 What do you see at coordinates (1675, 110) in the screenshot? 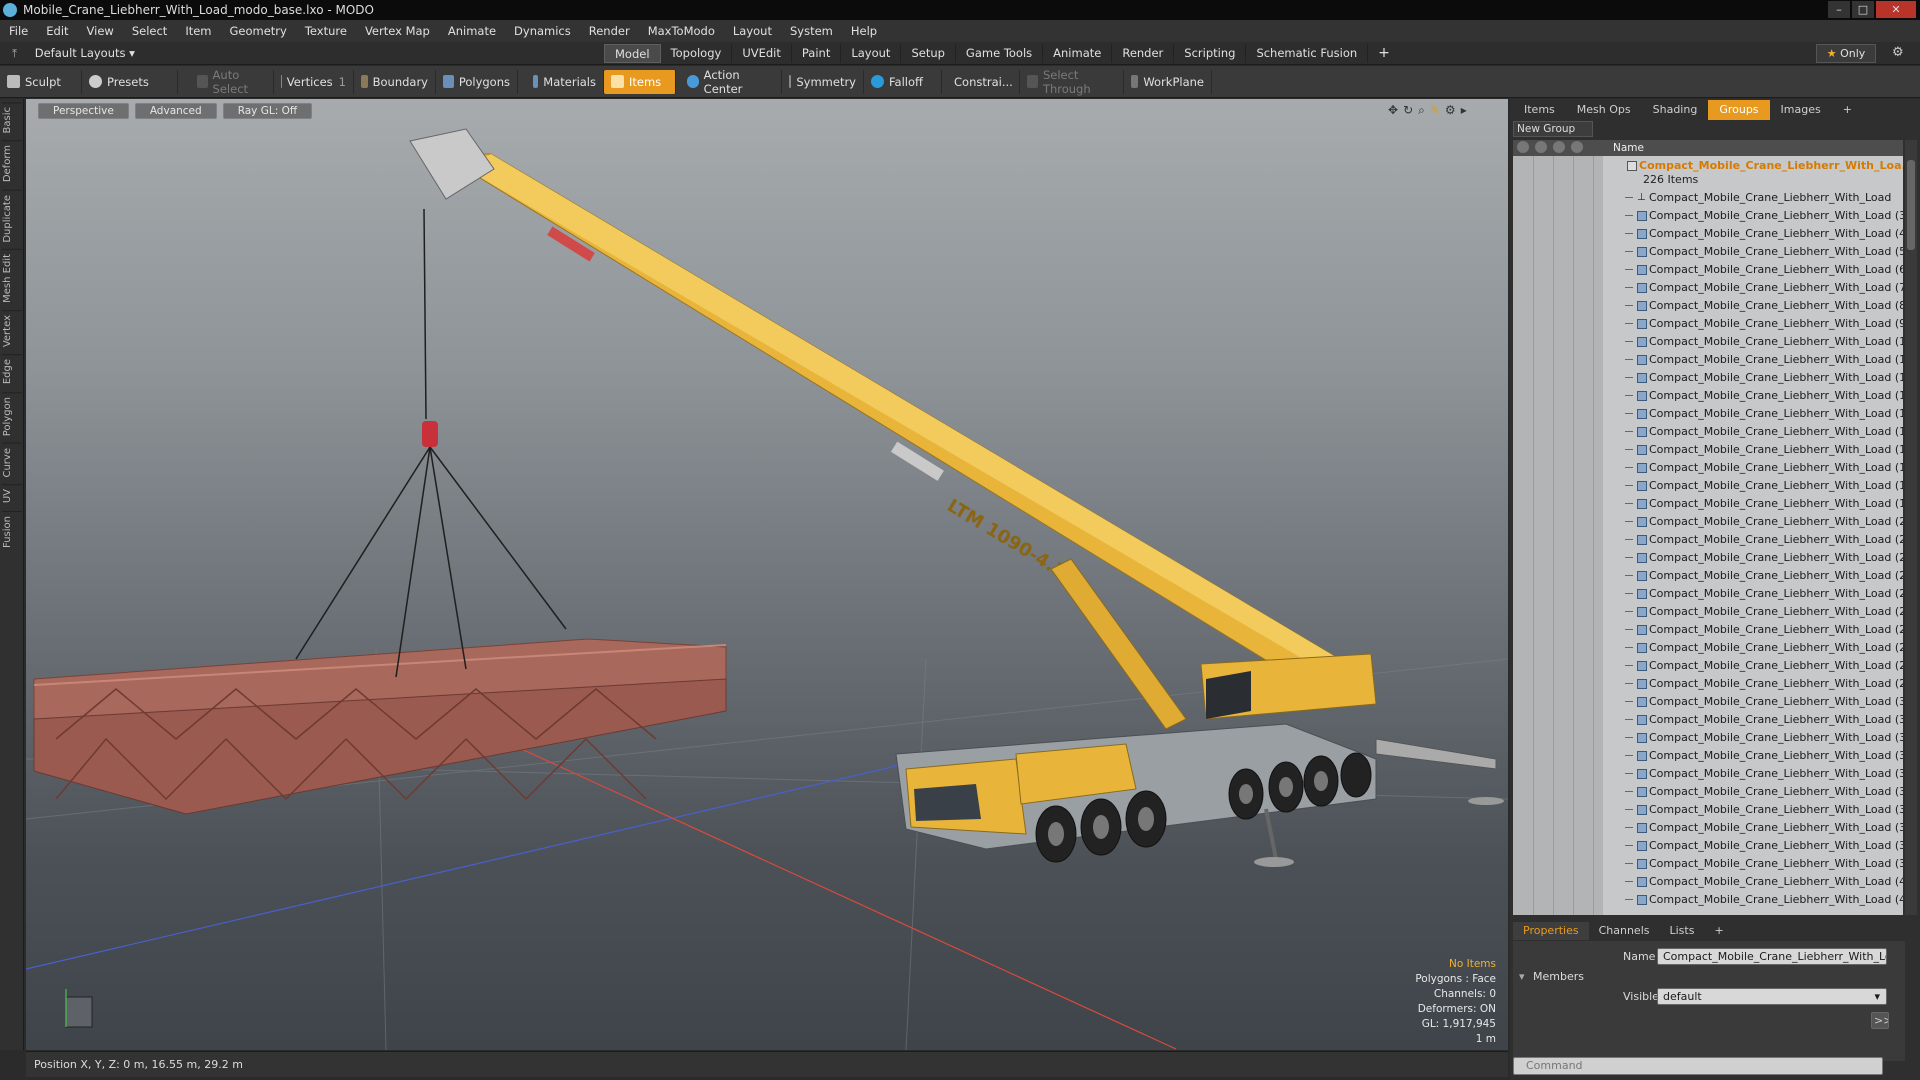
I see `tab-shading: Shading` at bounding box center [1675, 110].